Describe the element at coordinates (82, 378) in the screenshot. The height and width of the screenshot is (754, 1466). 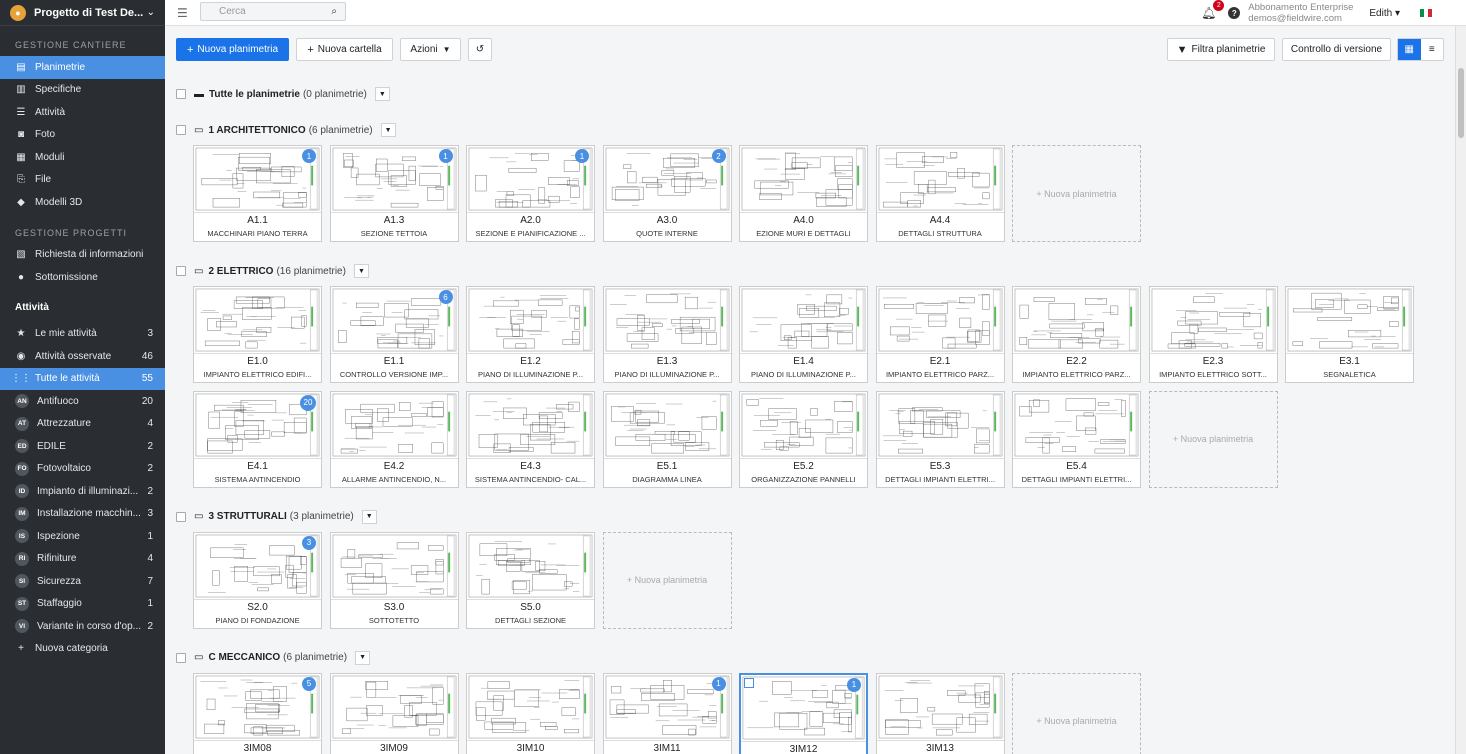
I see `sidebar-item-tutte-le-attivit-: ⋮⋮ Tutte le attività 55` at that location.